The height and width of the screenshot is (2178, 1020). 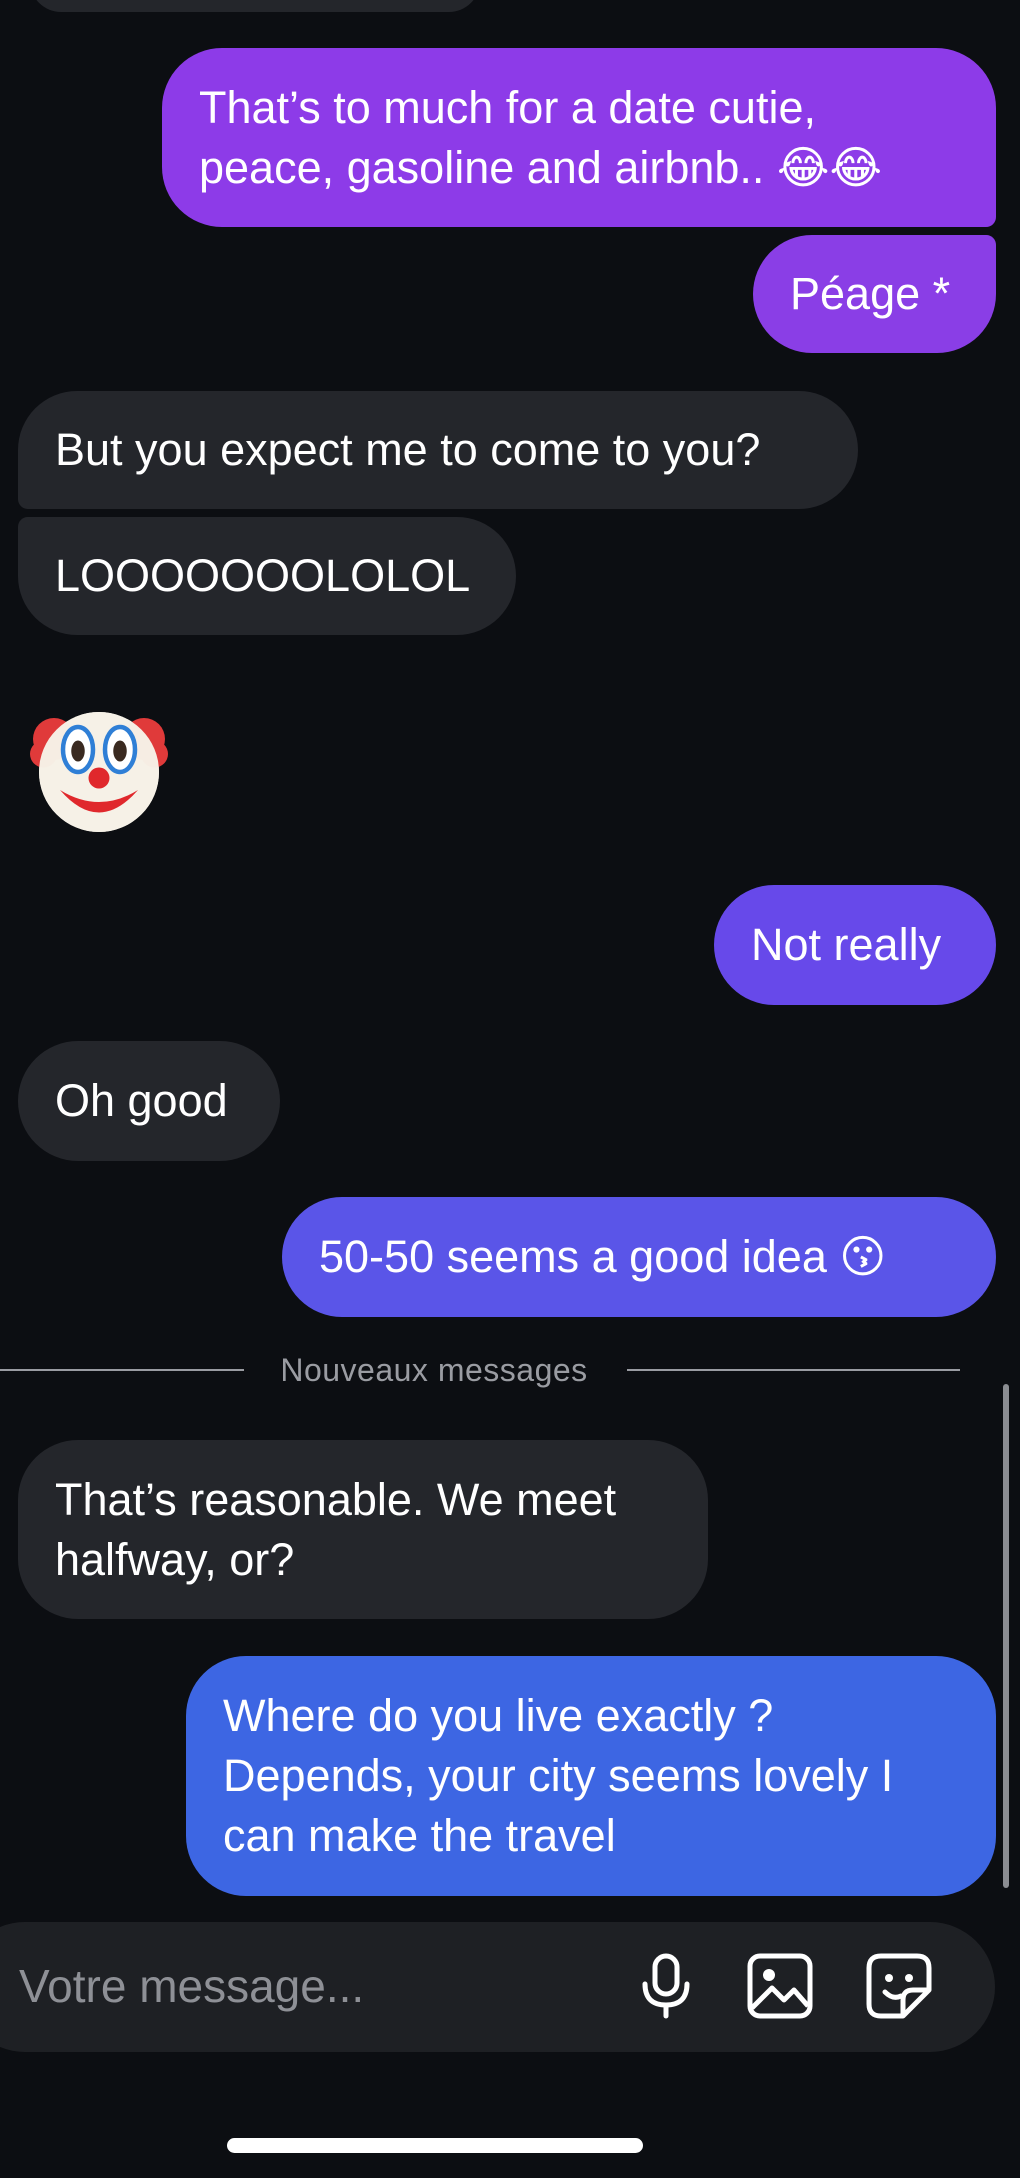 What do you see at coordinates (255, 6) in the screenshot?
I see `message-bubble-partial` at bounding box center [255, 6].